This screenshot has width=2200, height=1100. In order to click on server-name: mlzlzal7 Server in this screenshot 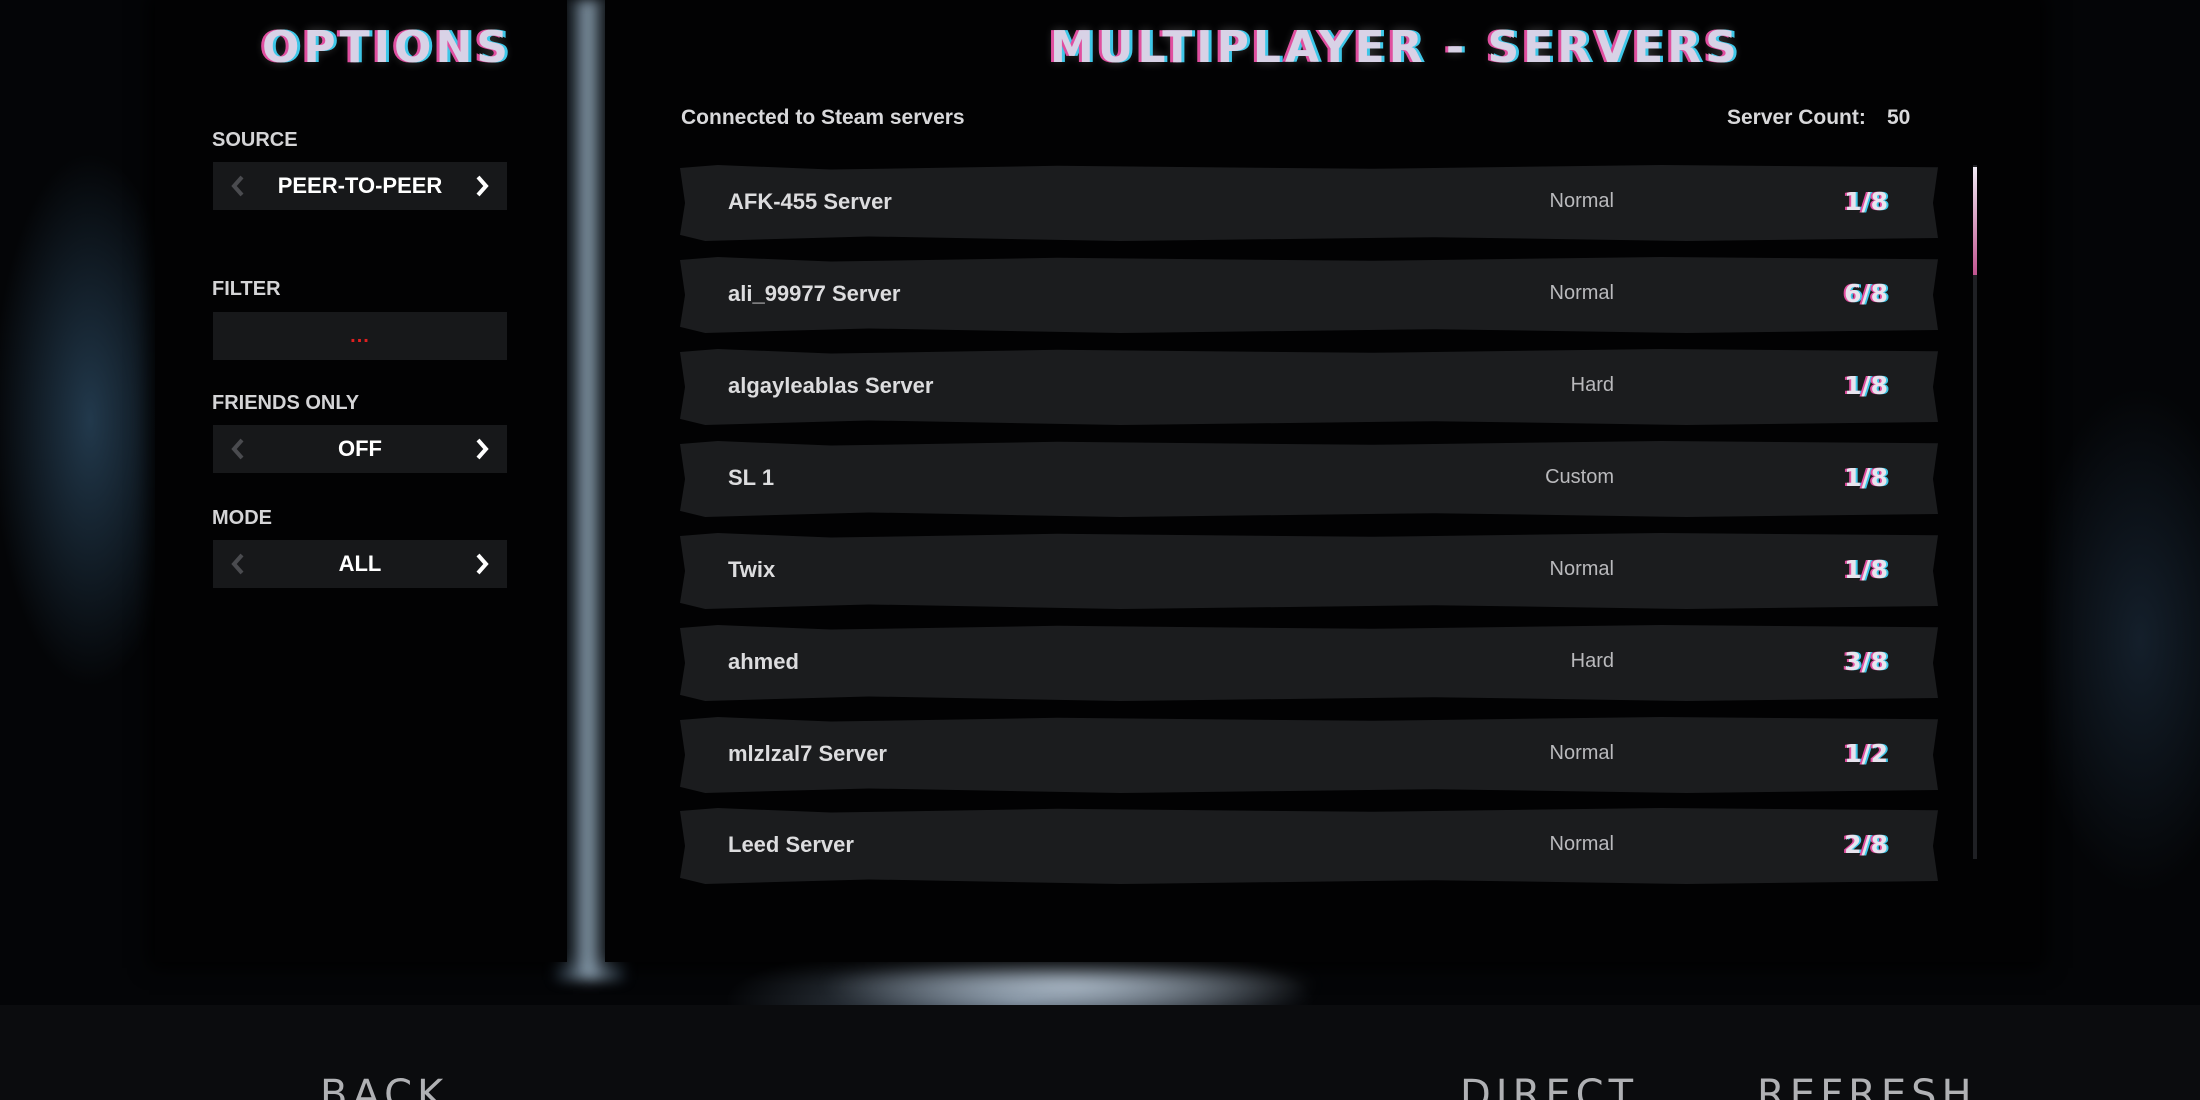, I will do `click(807, 753)`.